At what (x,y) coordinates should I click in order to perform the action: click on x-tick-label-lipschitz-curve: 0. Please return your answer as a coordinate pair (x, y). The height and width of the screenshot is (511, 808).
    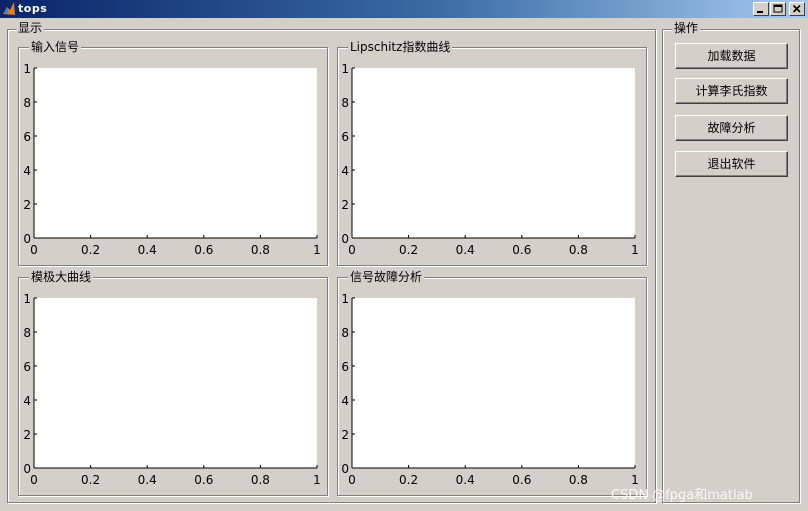
    Looking at the image, I should click on (352, 250).